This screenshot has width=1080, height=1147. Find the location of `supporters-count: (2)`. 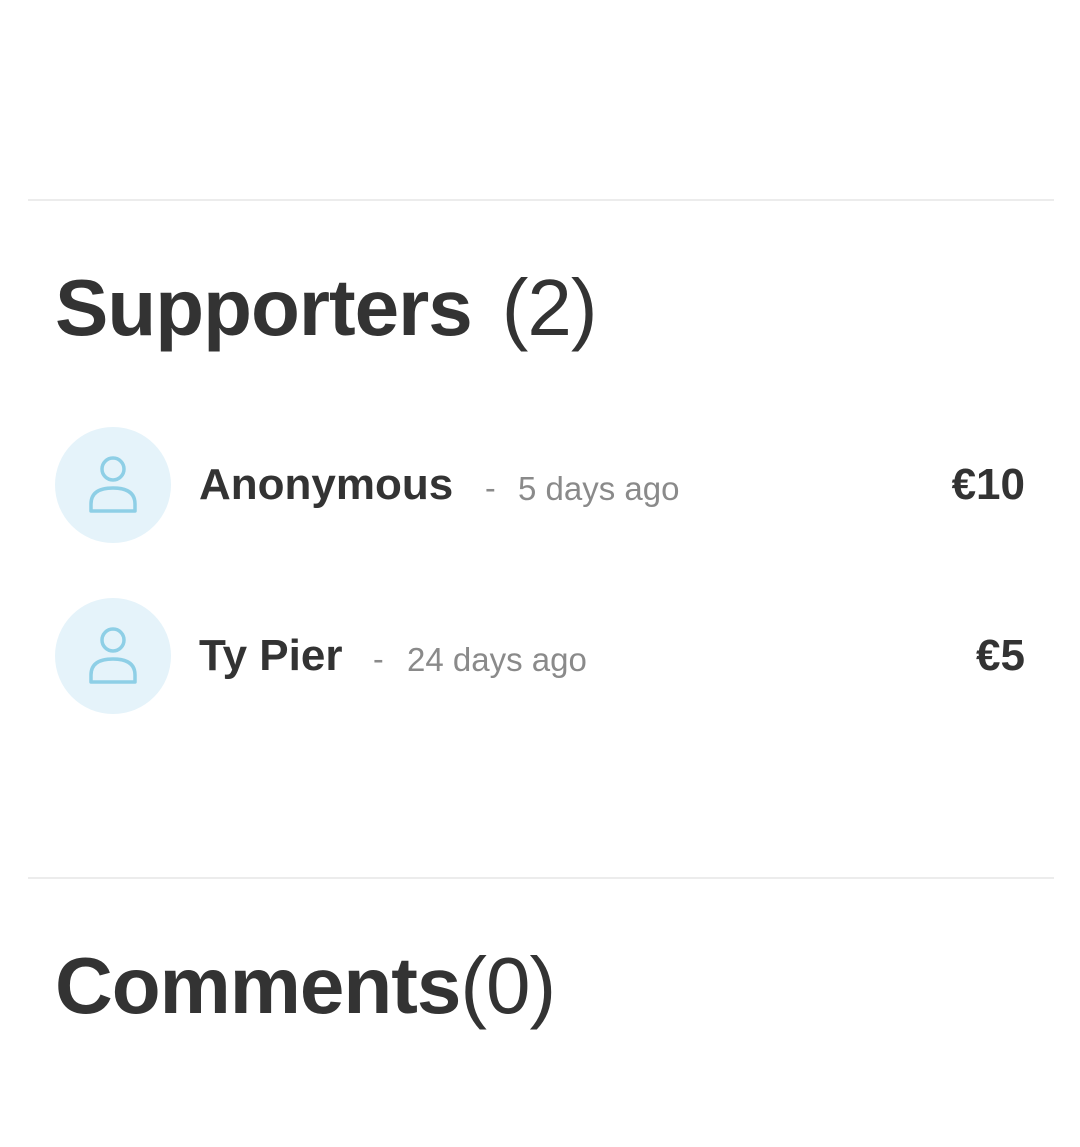

supporters-count: (2) is located at coordinates (549, 307).